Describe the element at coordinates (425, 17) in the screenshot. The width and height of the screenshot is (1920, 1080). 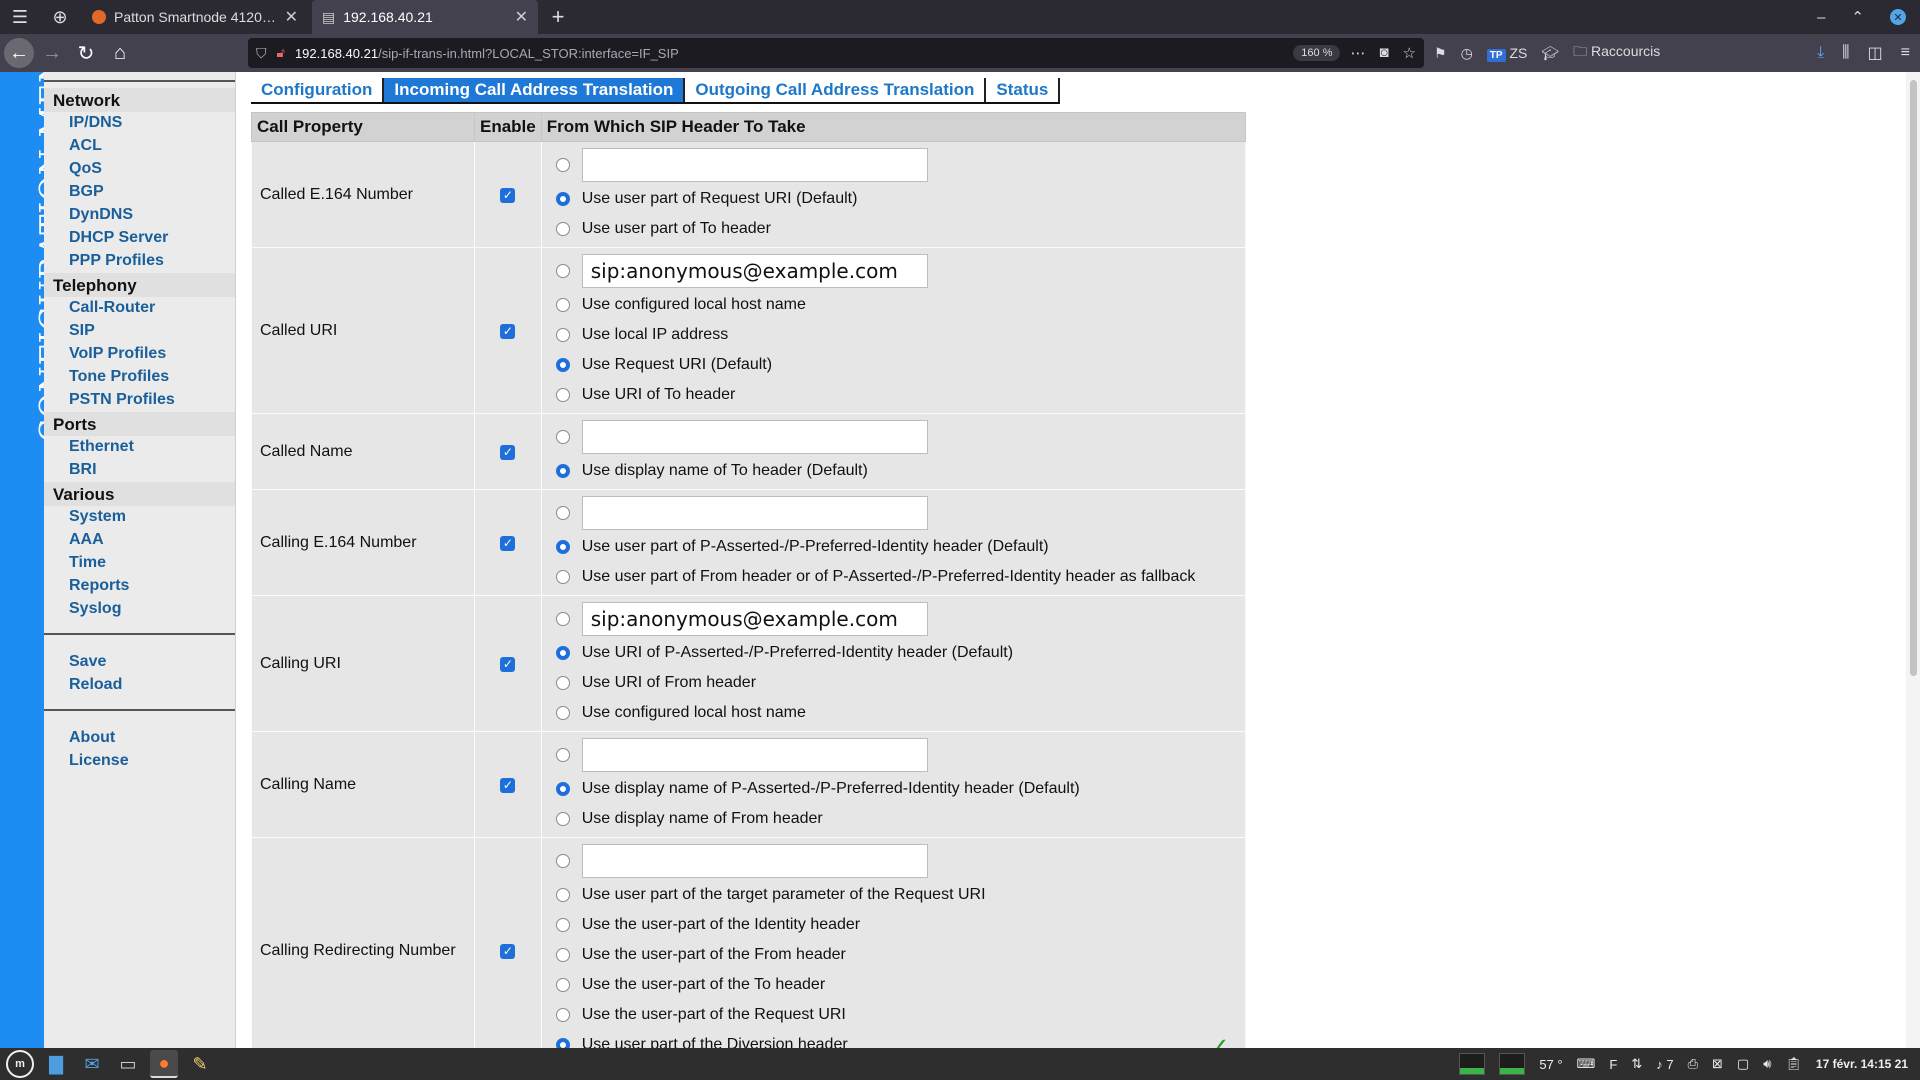
I see `browser-tab-active: ▤ 192.168.40.21 ✕` at that location.